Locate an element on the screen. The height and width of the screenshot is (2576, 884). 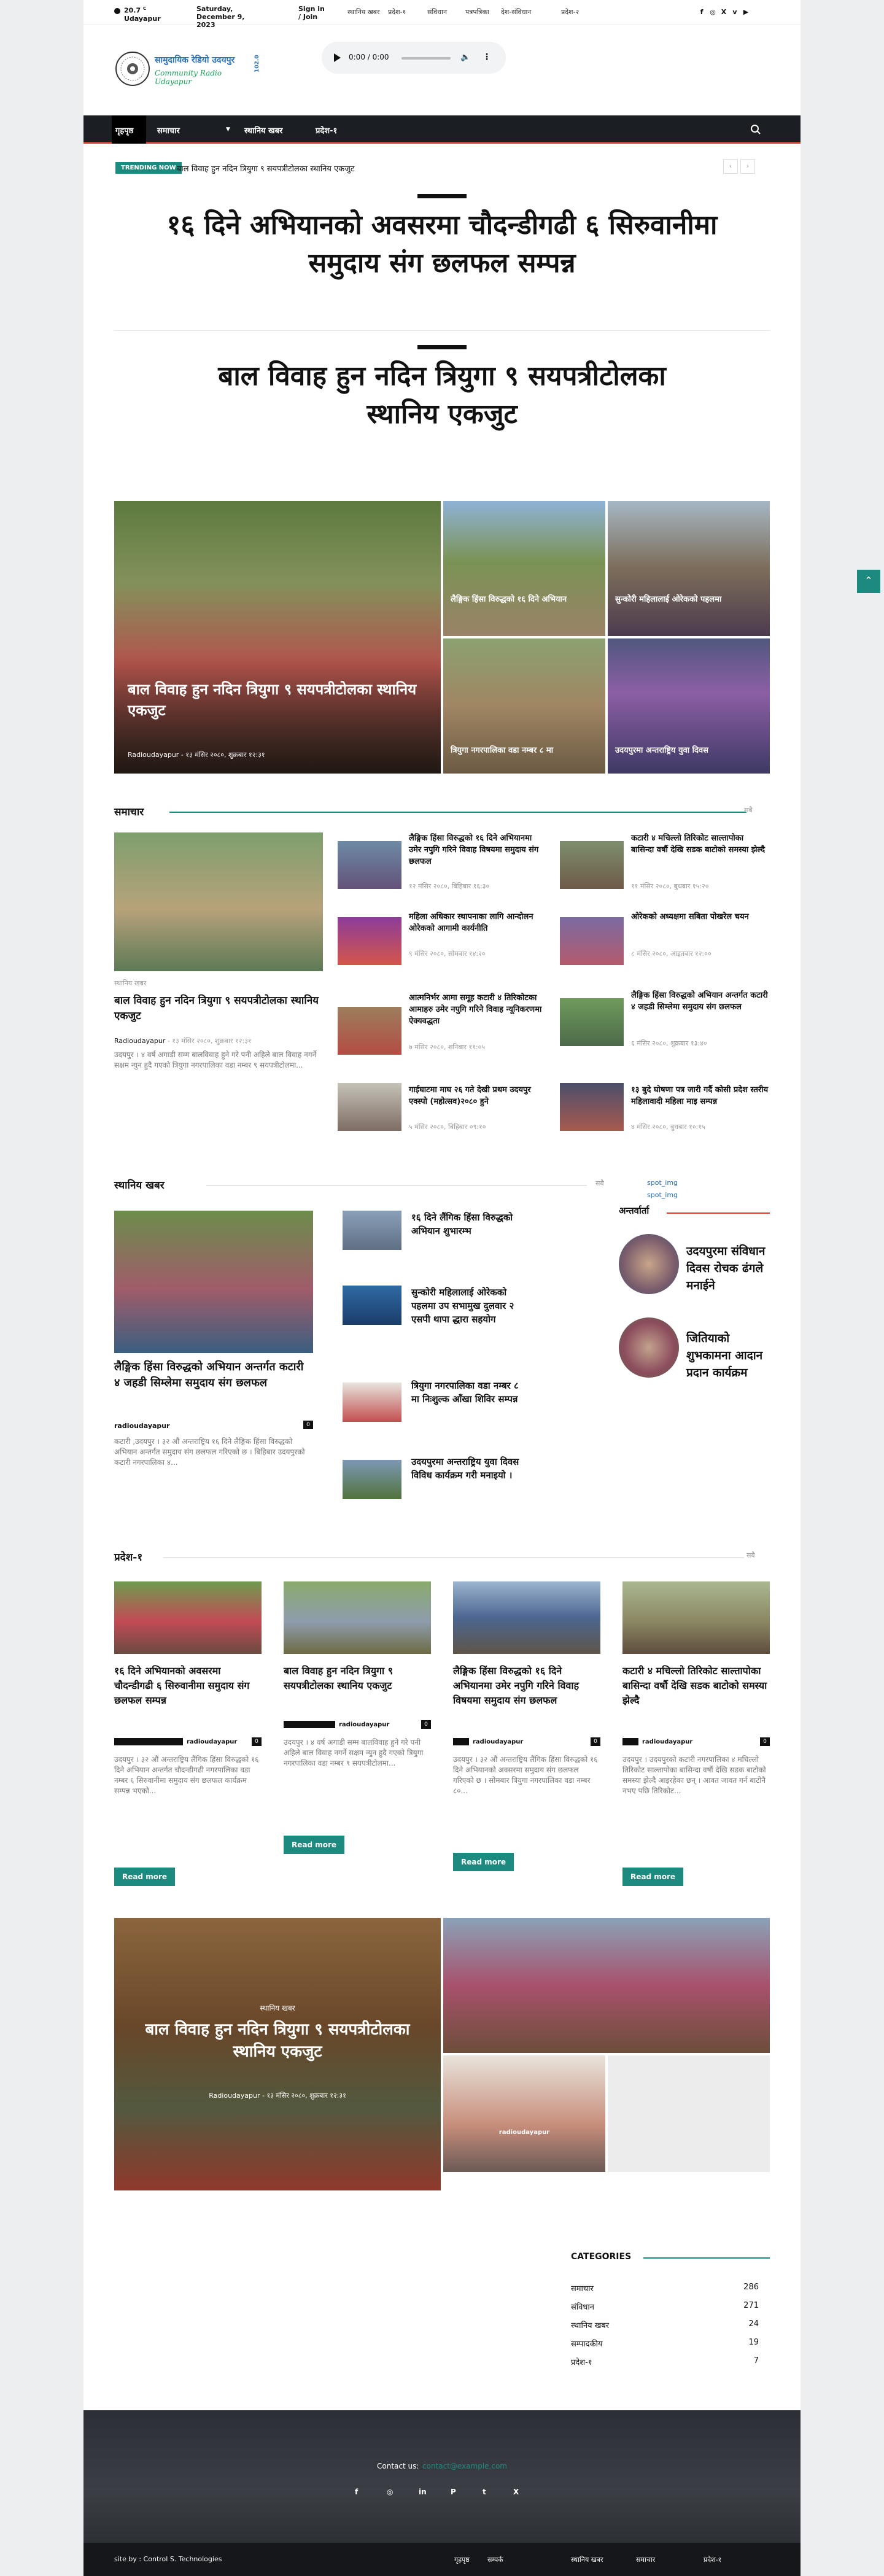
facebook-icon: f is located at coordinates (359, 2492).